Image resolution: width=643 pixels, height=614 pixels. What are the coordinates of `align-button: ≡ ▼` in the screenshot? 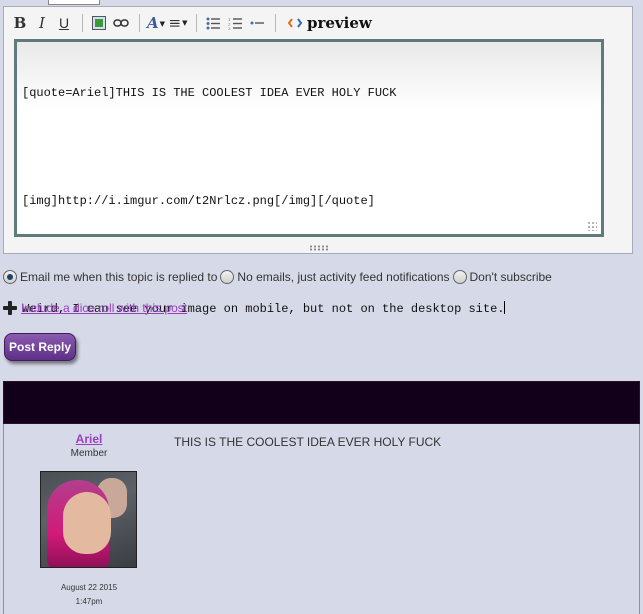 It's located at (178, 23).